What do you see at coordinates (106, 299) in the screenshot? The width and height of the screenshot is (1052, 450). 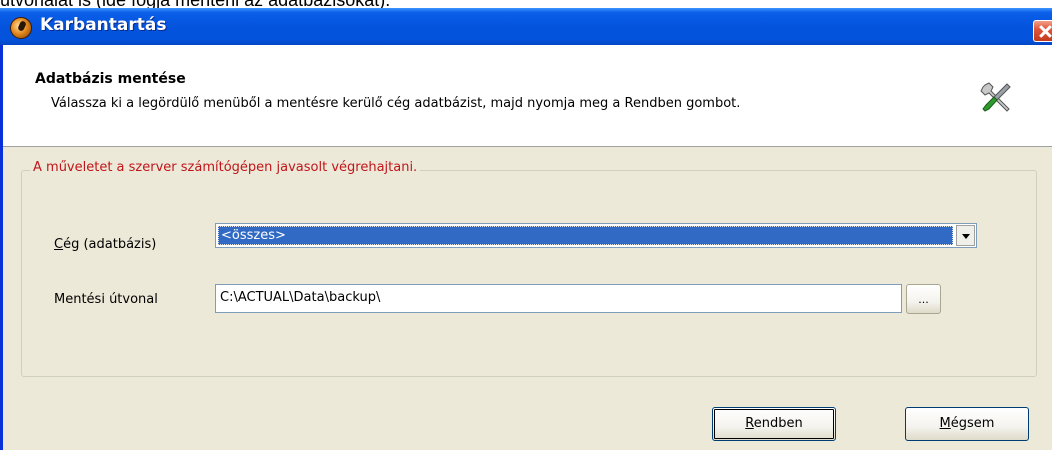 I see `backup-path-label: Mentési útvonal` at bounding box center [106, 299].